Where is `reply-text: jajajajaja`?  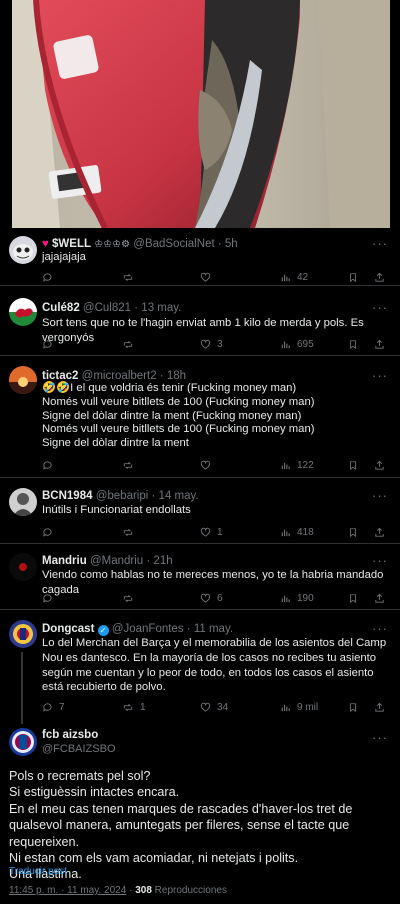
reply-text: jajajajaja is located at coordinates (64, 257).